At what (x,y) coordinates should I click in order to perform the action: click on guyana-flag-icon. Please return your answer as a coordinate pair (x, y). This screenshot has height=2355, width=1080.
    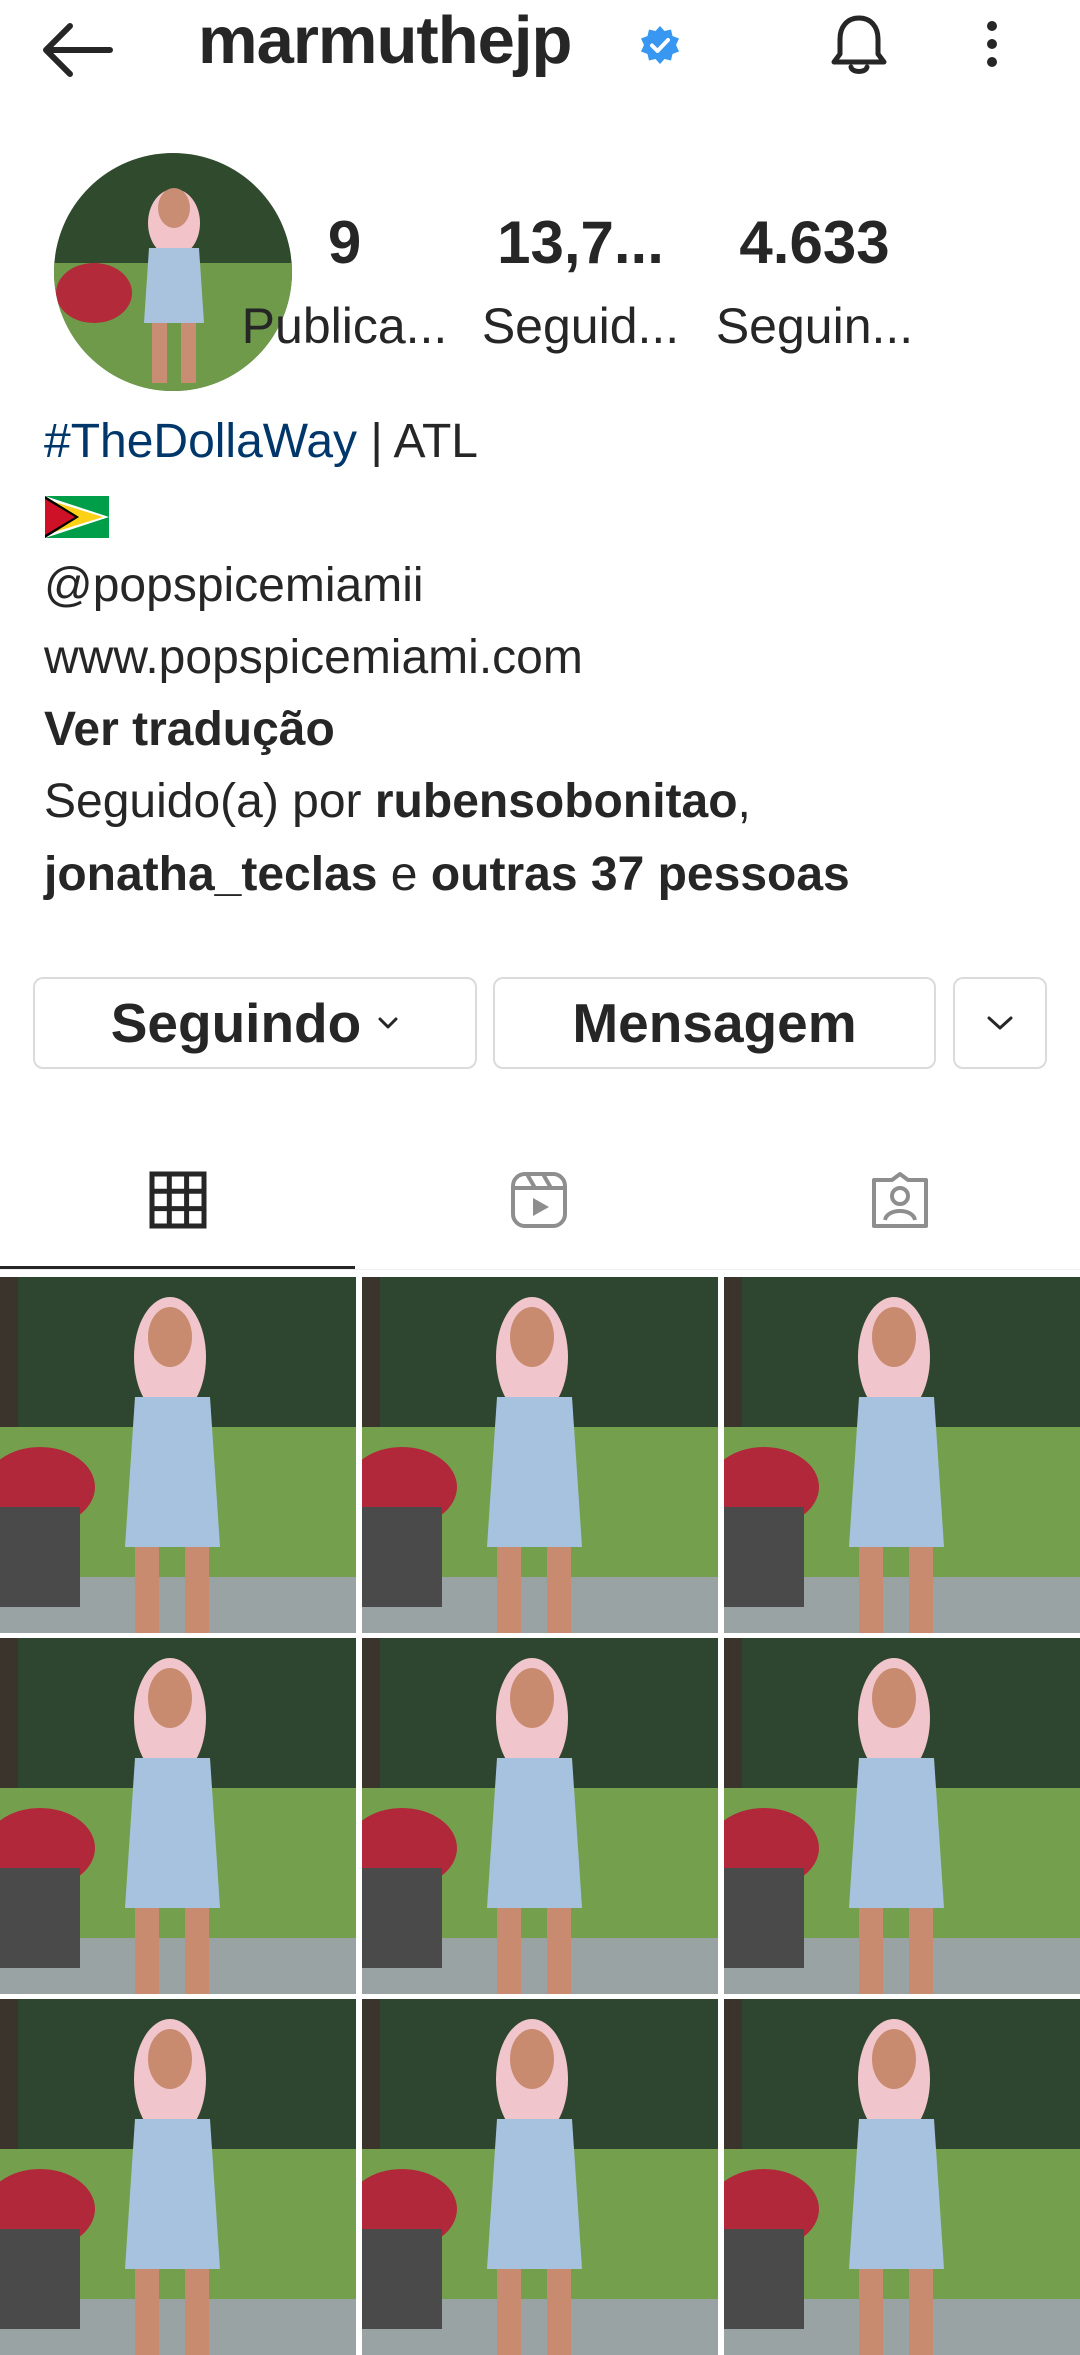
    Looking at the image, I should click on (77, 517).